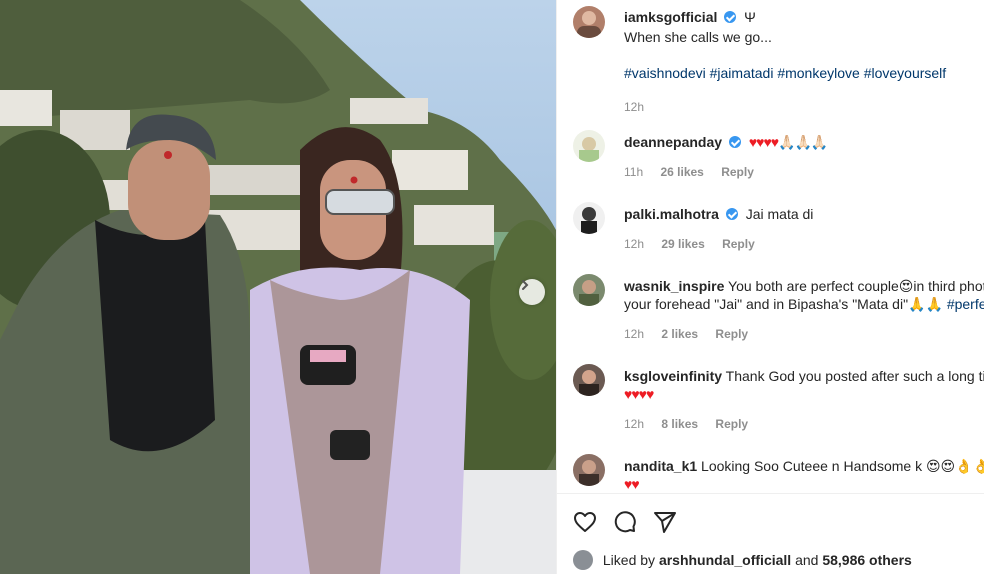 The image size is (984, 574). What do you see at coordinates (725, 560) in the screenshot?
I see `liked-by-user: arshhundal_officiall` at bounding box center [725, 560].